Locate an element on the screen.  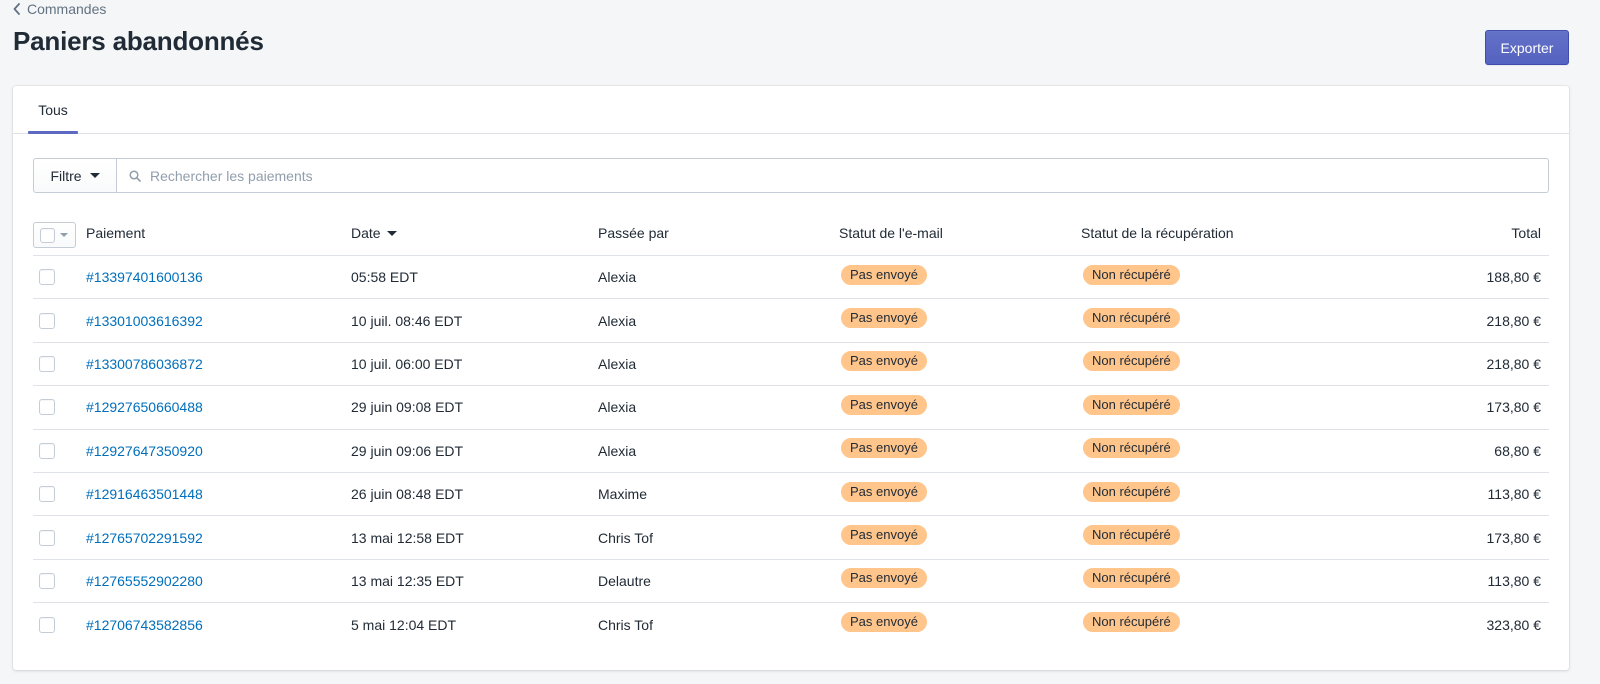
filter-button: Filtre is located at coordinates (75, 175).